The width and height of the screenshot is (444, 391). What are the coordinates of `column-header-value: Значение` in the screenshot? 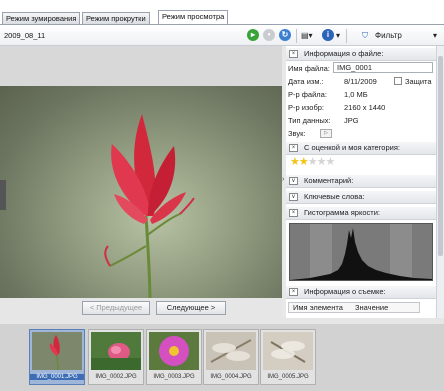 It's located at (371, 307).